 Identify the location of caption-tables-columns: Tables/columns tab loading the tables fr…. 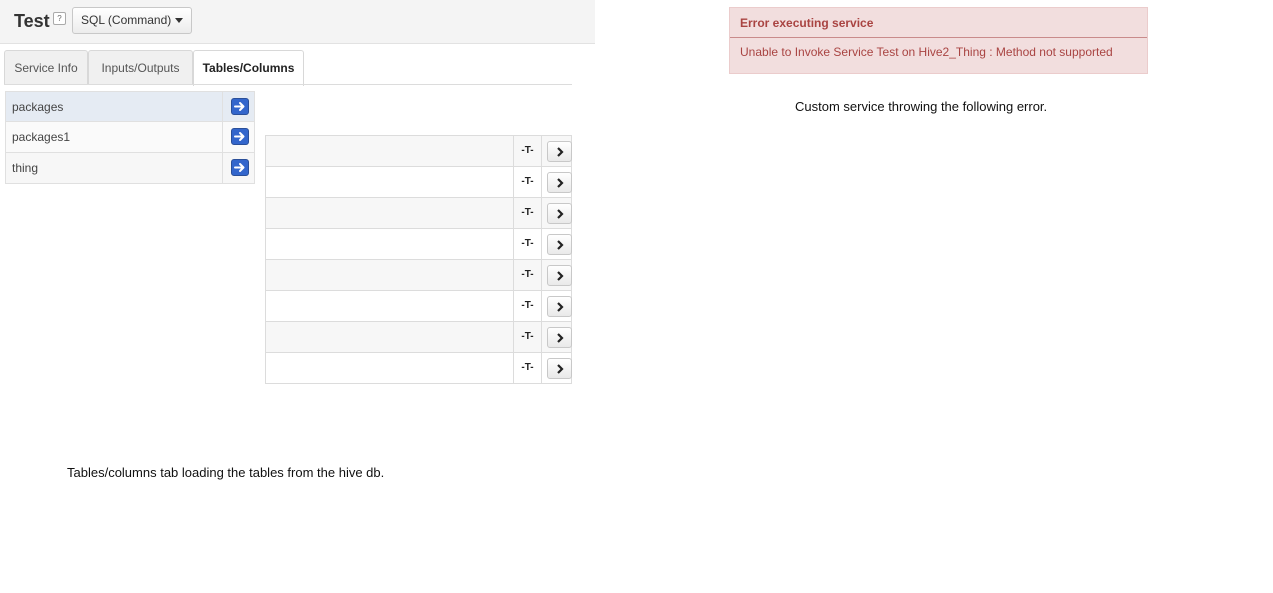
(226, 472).